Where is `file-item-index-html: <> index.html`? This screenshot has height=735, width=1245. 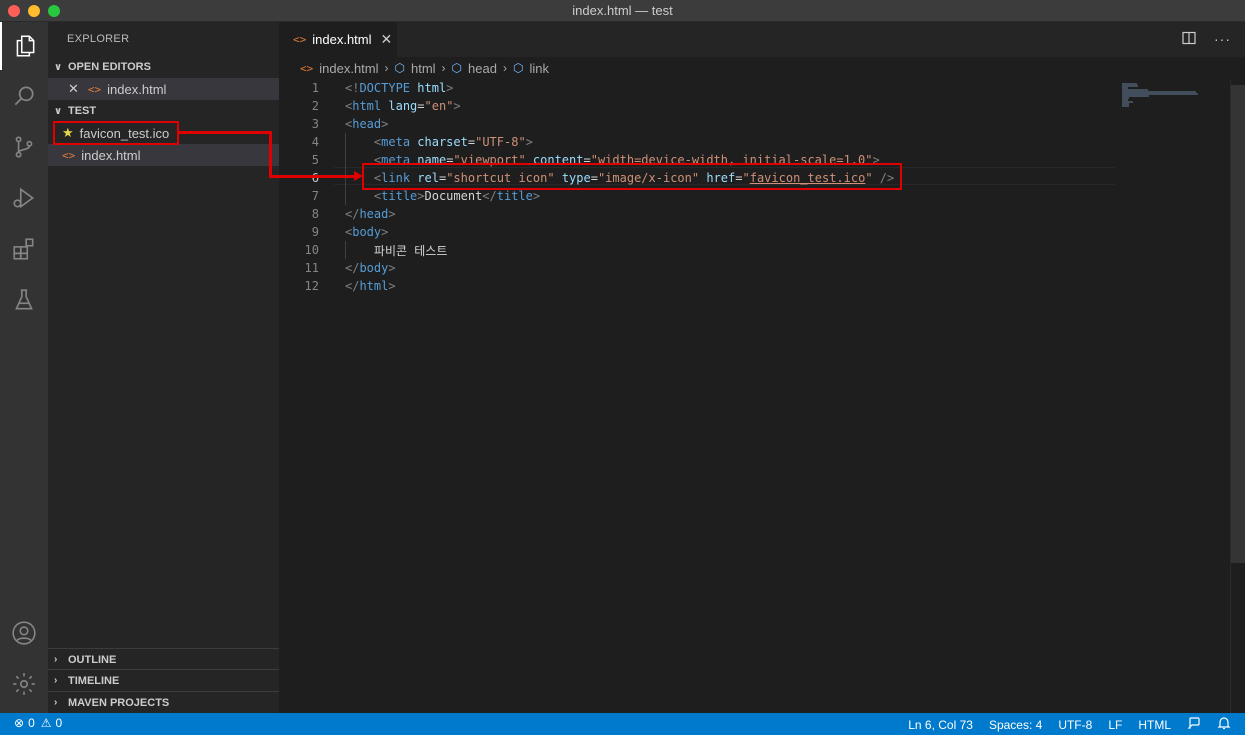 file-item-index-html: <> index.html is located at coordinates (163, 155).